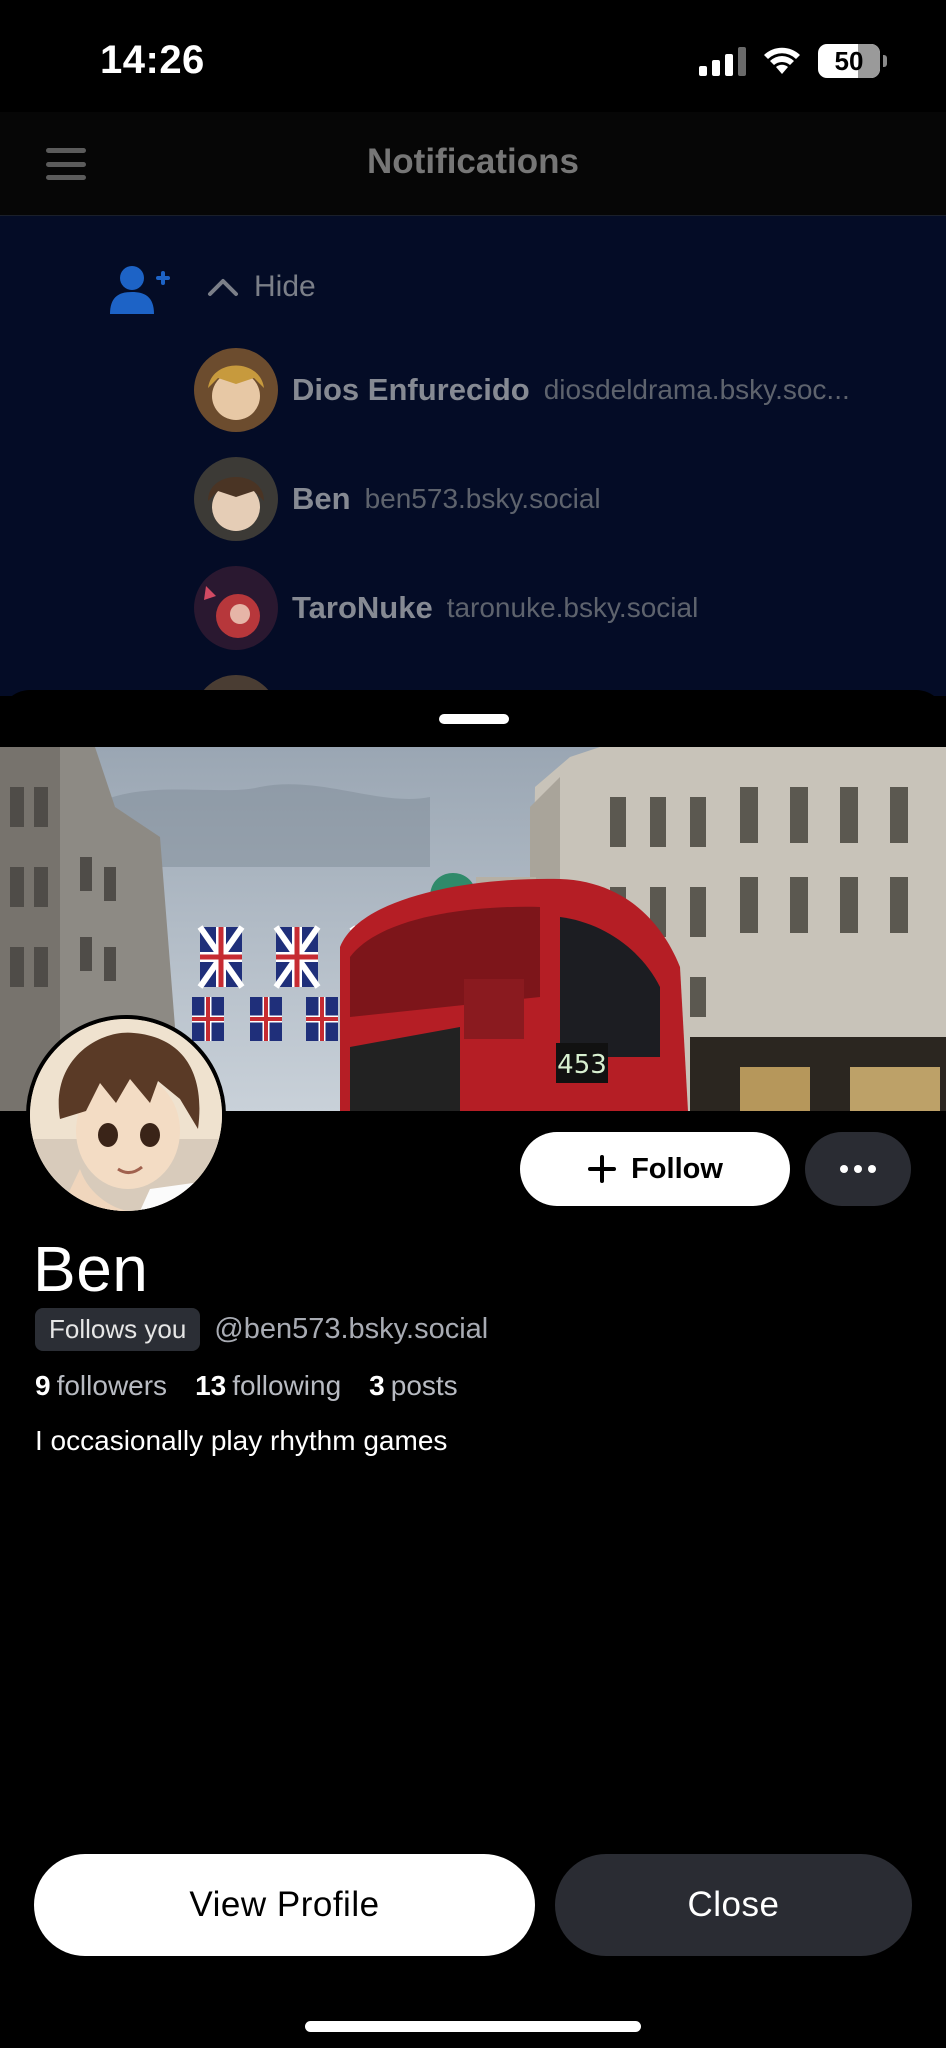 This screenshot has width=946, height=2048. Describe the element at coordinates (572, 607) in the screenshot. I see `notif-handle: taronuke.bsky.social` at that location.